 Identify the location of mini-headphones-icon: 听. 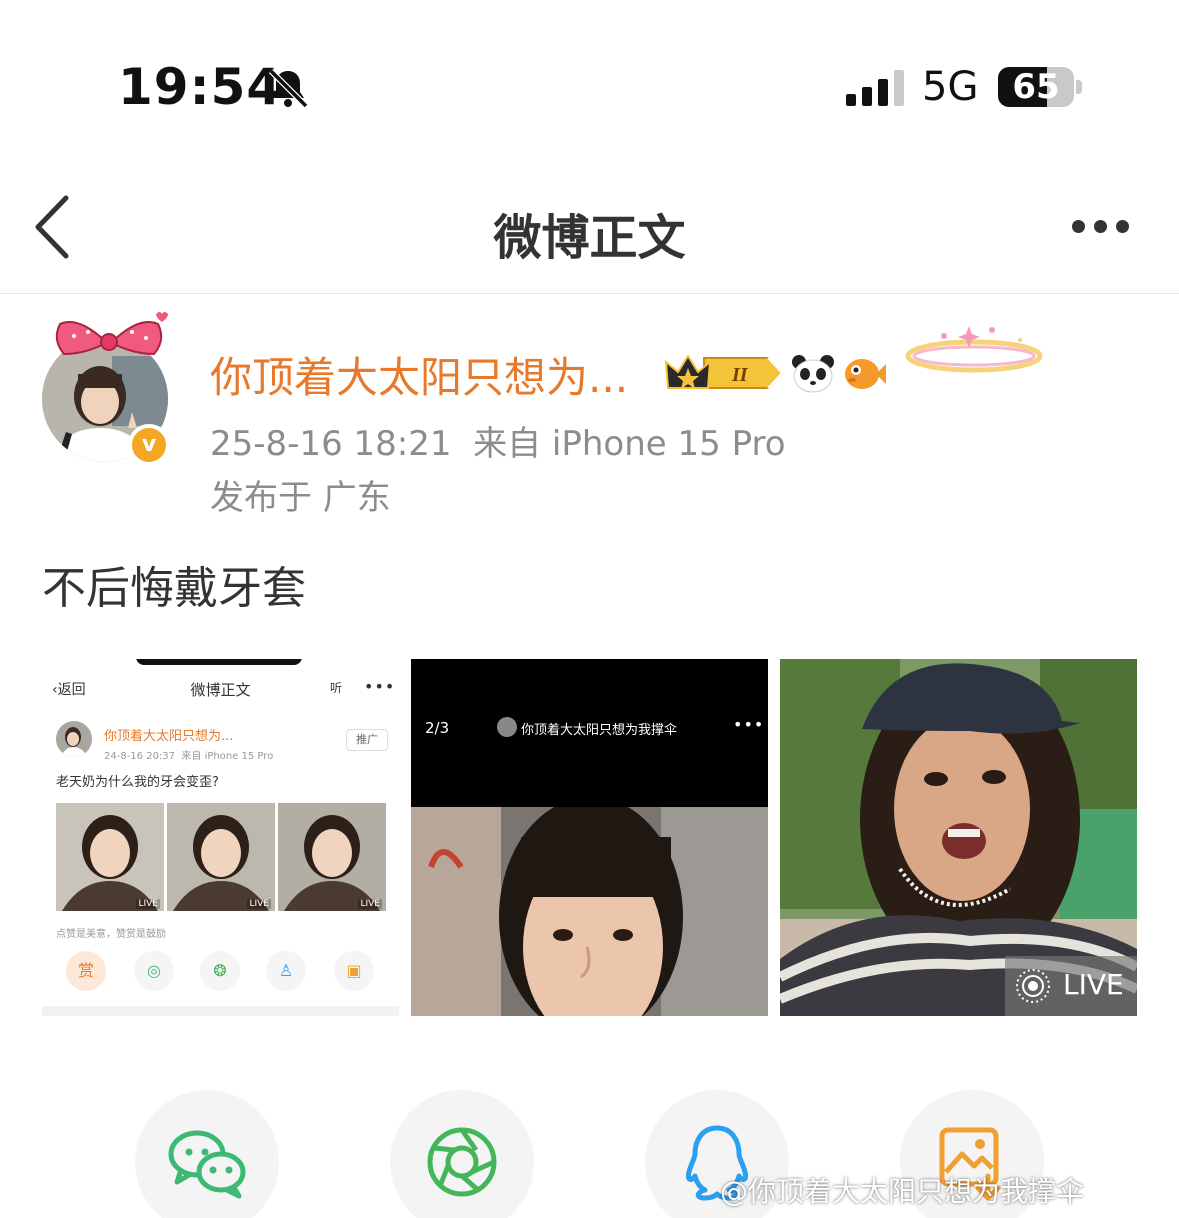
(336, 688).